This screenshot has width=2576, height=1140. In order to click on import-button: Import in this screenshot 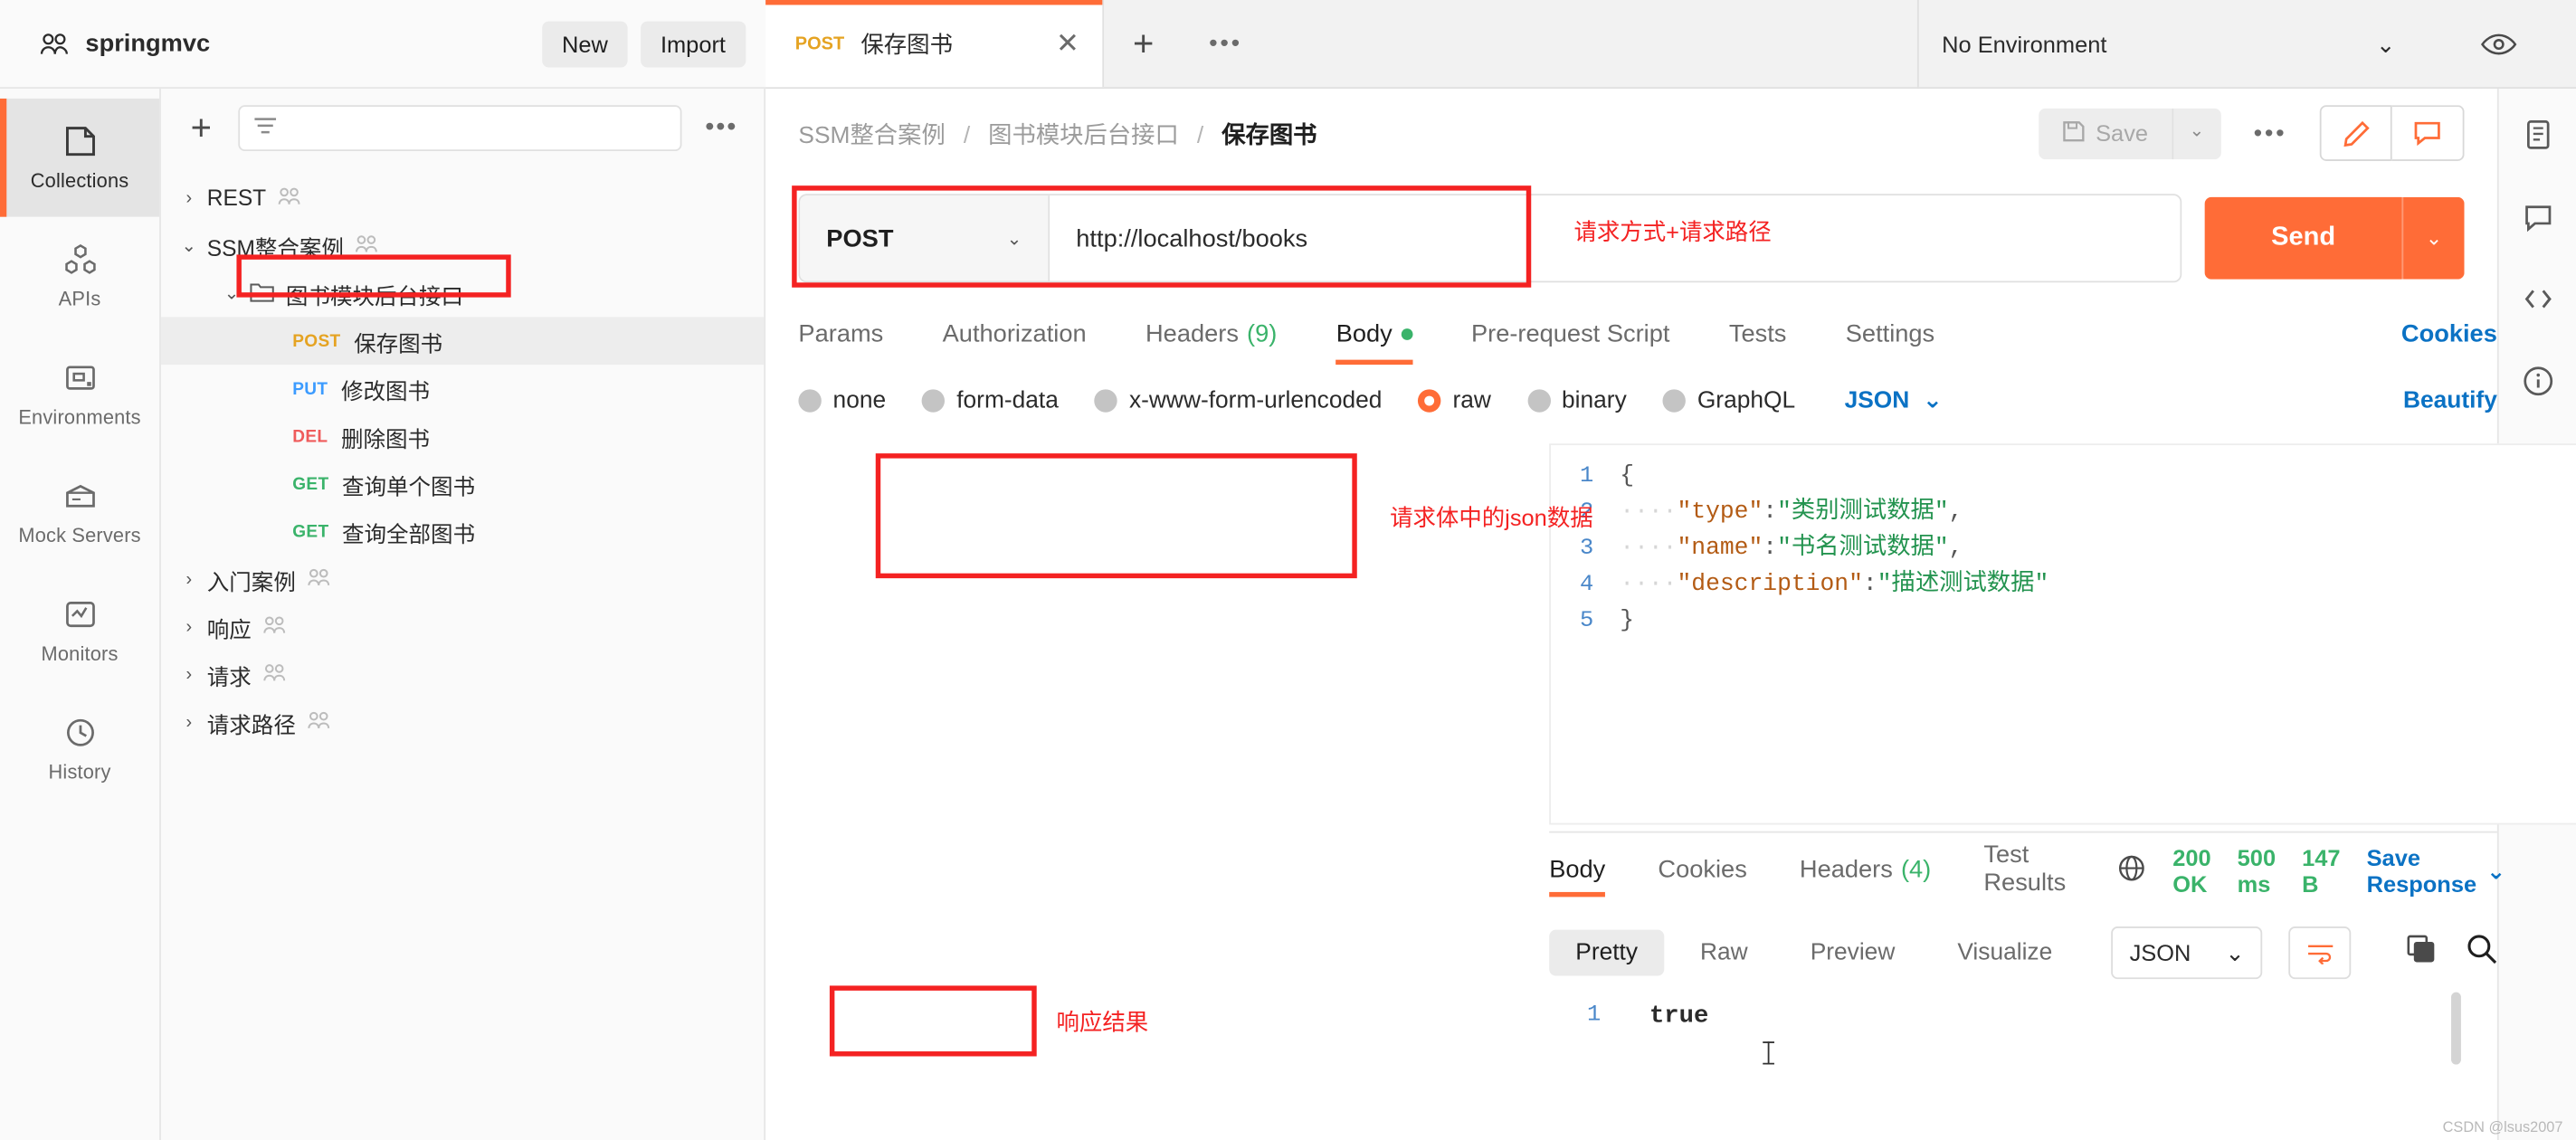, I will do `click(693, 45)`.